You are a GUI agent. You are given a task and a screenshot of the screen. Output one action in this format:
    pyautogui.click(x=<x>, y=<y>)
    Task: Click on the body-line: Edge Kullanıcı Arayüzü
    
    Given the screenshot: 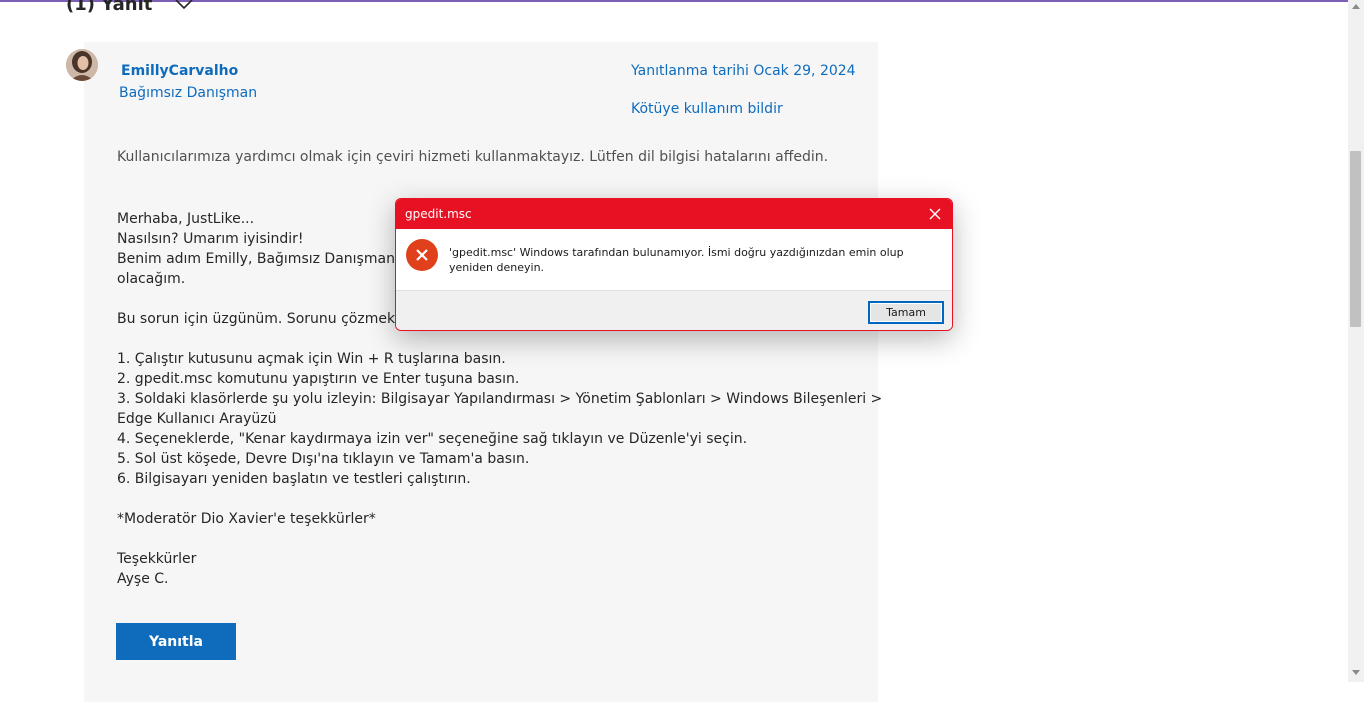 What is the action you would take?
    pyautogui.click(x=197, y=419)
    